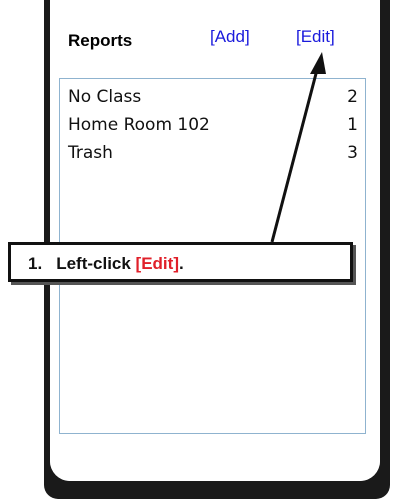 The height and width of the screenshot is (499, 397). I want to click on callout-highlight: [Edit], so click(157, 263).